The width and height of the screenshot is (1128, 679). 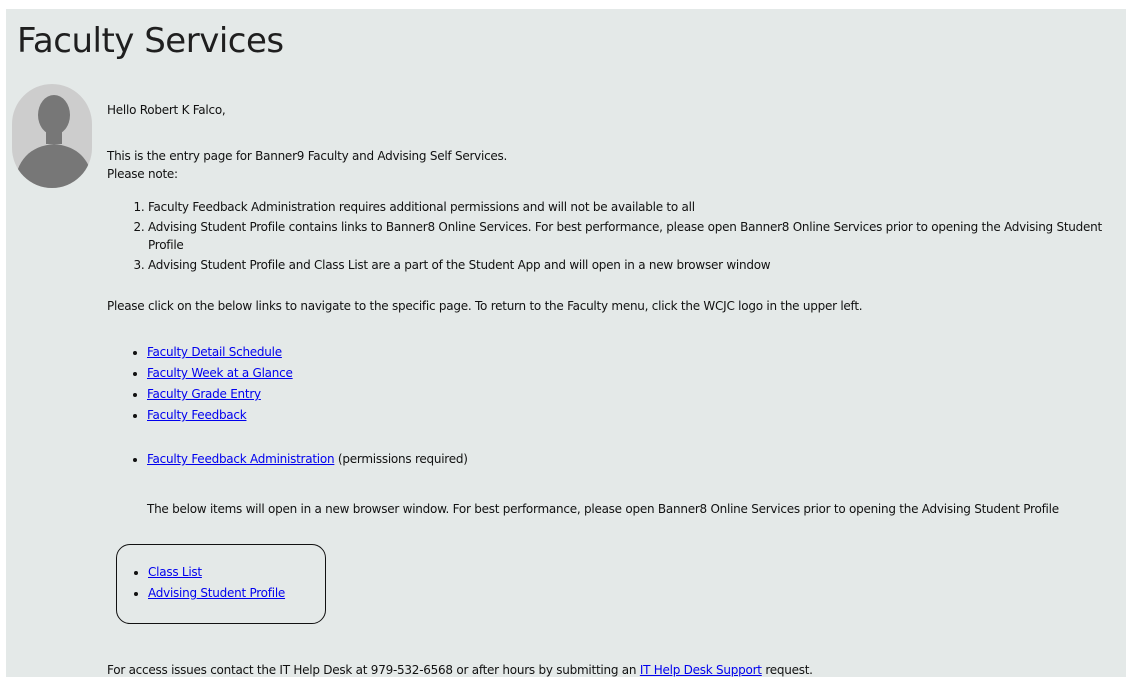 I want to click on please-note-heading: Please note:, so click(x=142, y=174).